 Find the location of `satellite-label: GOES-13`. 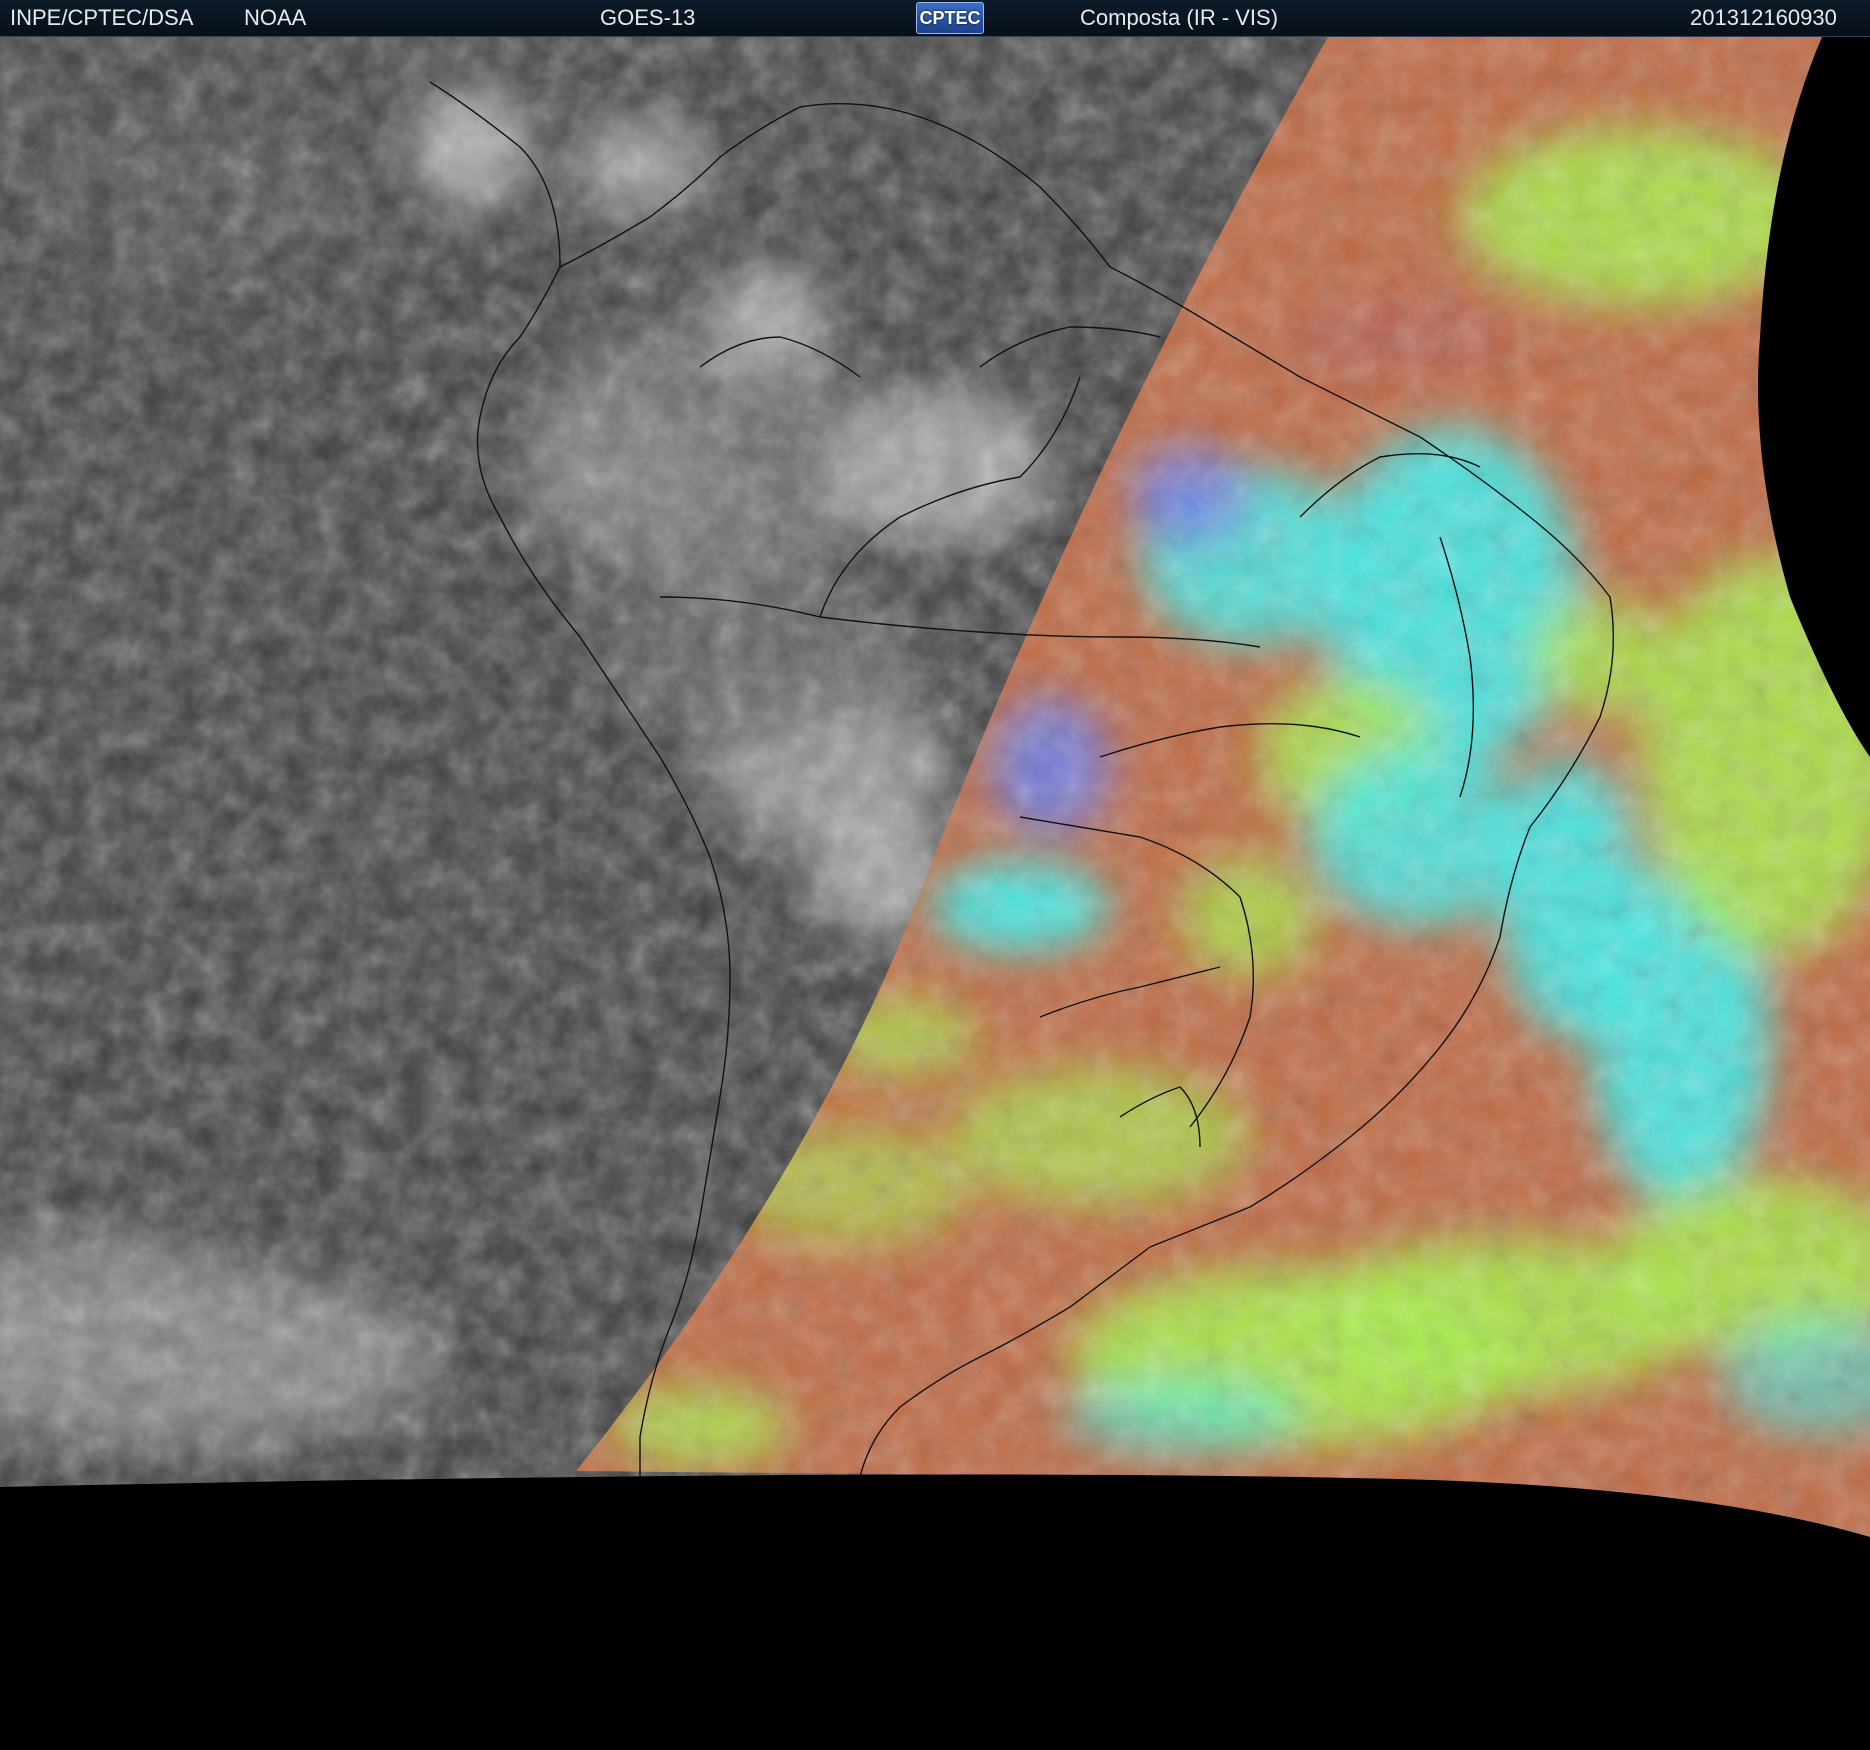

satellite-label: GOES-13 is located at coordinates (648, 17).